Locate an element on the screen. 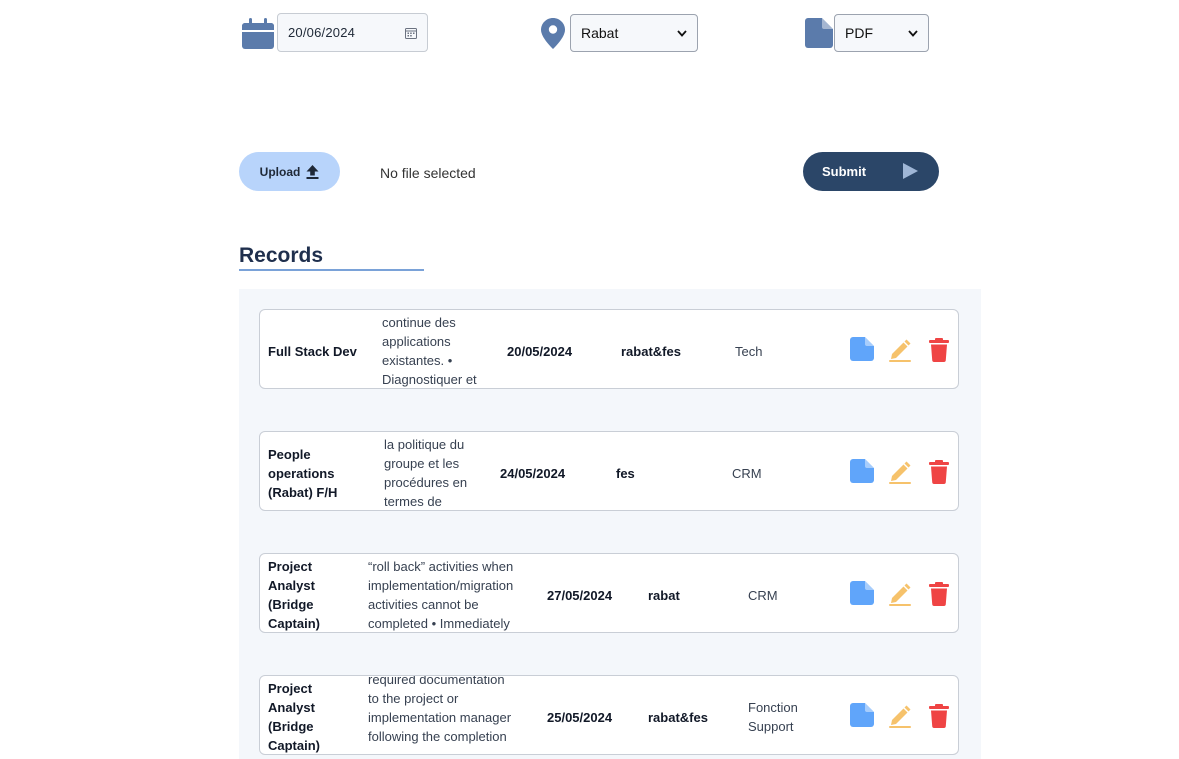 The image size is (1179, 759). city-select-value: Rabat is located at coordinates (600, 33).